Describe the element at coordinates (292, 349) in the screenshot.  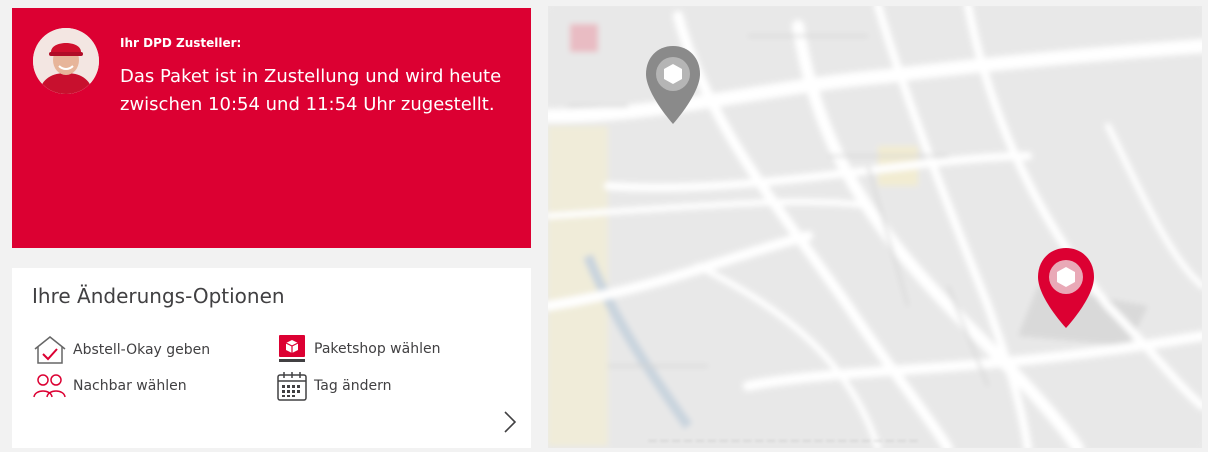
I see `parcelshop-icon` at that location.